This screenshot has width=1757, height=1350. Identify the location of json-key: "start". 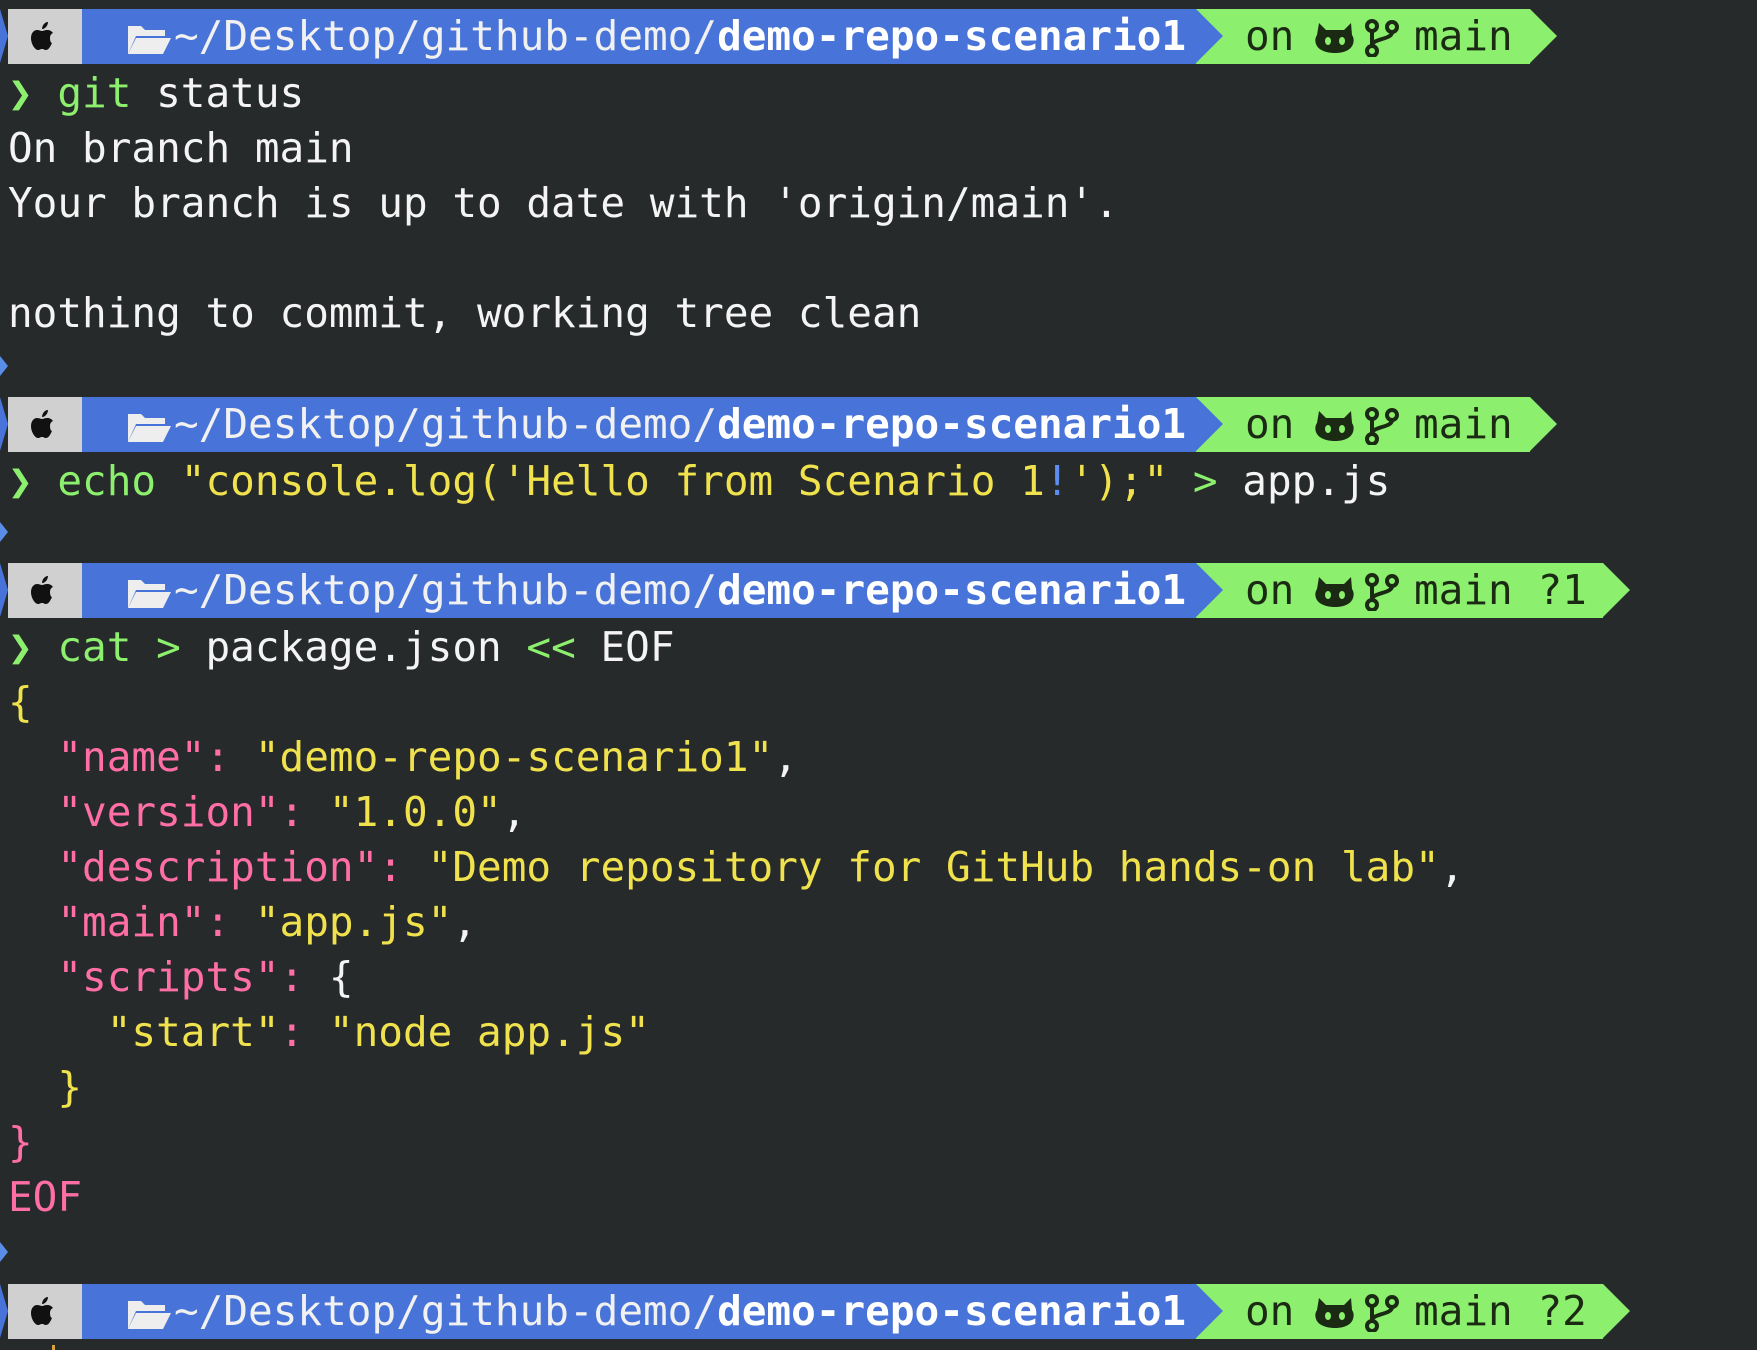
(193, 1032).